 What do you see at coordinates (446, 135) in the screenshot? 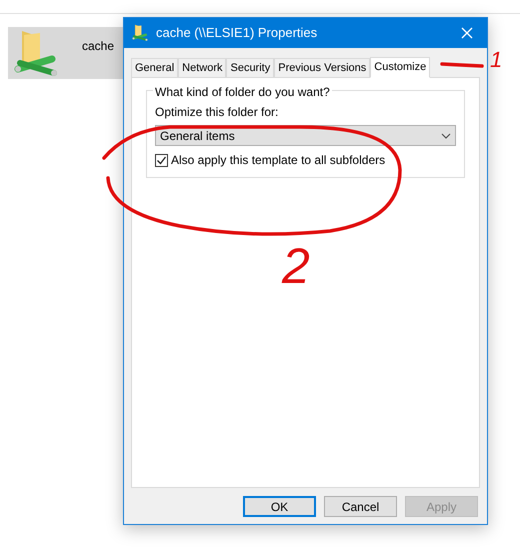
I see `chevron-down-icon` at bounding box center [446, 135].